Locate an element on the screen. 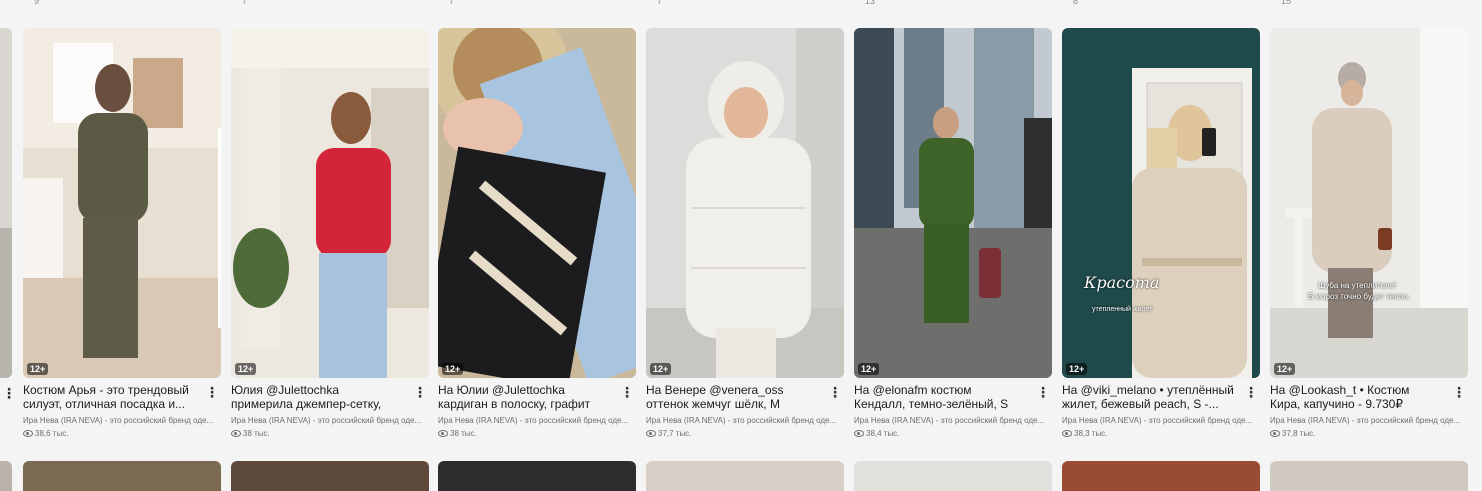  views-count: 38,3 тыс. is located at coordinates (1084, 433).